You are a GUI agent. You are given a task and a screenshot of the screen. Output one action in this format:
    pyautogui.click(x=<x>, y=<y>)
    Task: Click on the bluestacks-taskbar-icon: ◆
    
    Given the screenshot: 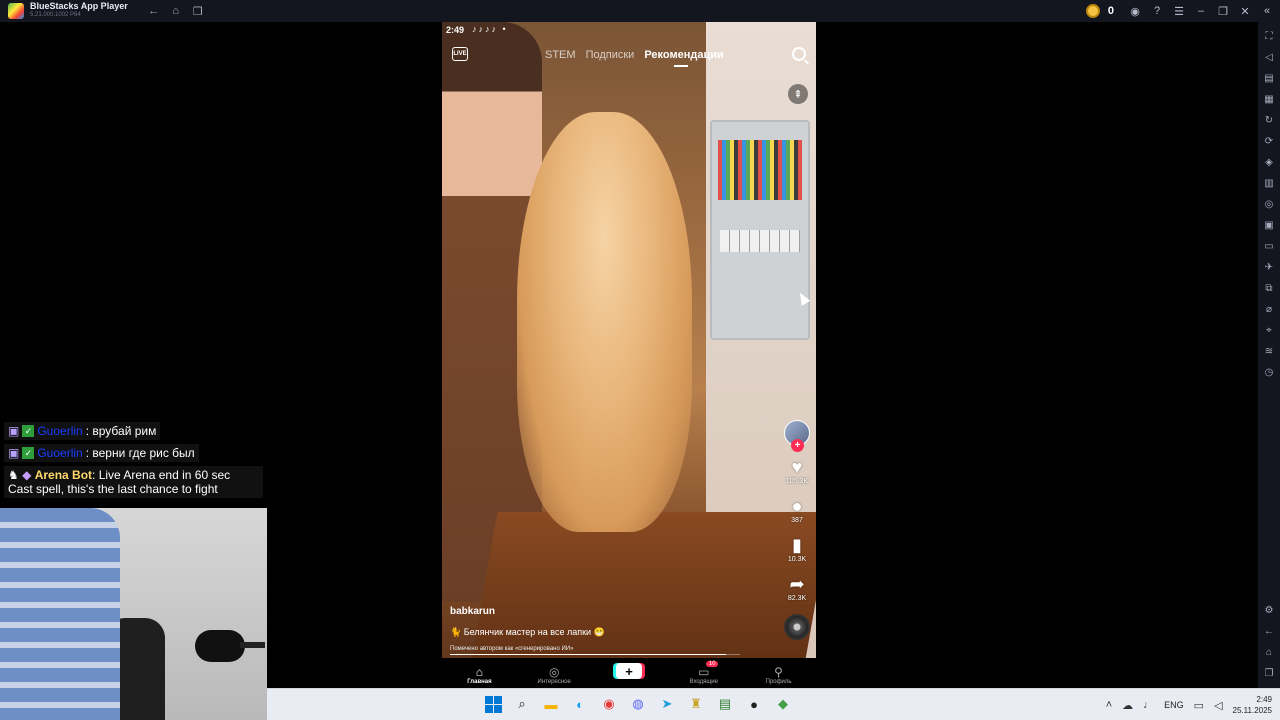 What is the action you would take?
    pyautogui.click(x=783, y=704)
    